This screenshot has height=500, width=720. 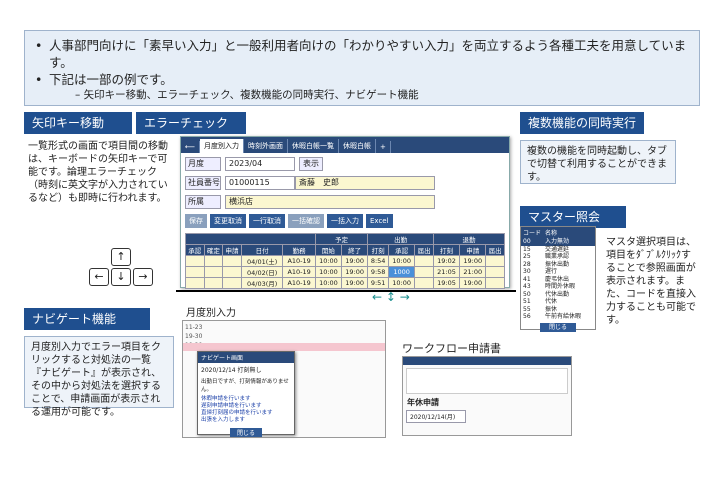 What do you see at coordinates (328, 250) in the screenshot?
I see `col-header: 開始` at bounding box center [328, 250].